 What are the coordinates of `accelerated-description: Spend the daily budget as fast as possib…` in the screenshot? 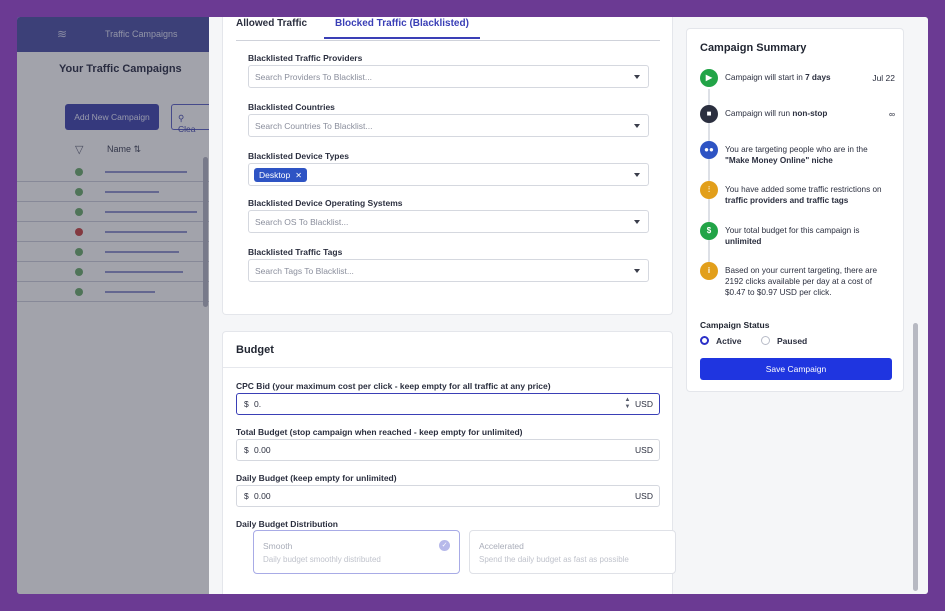 It's located at (554, 559).